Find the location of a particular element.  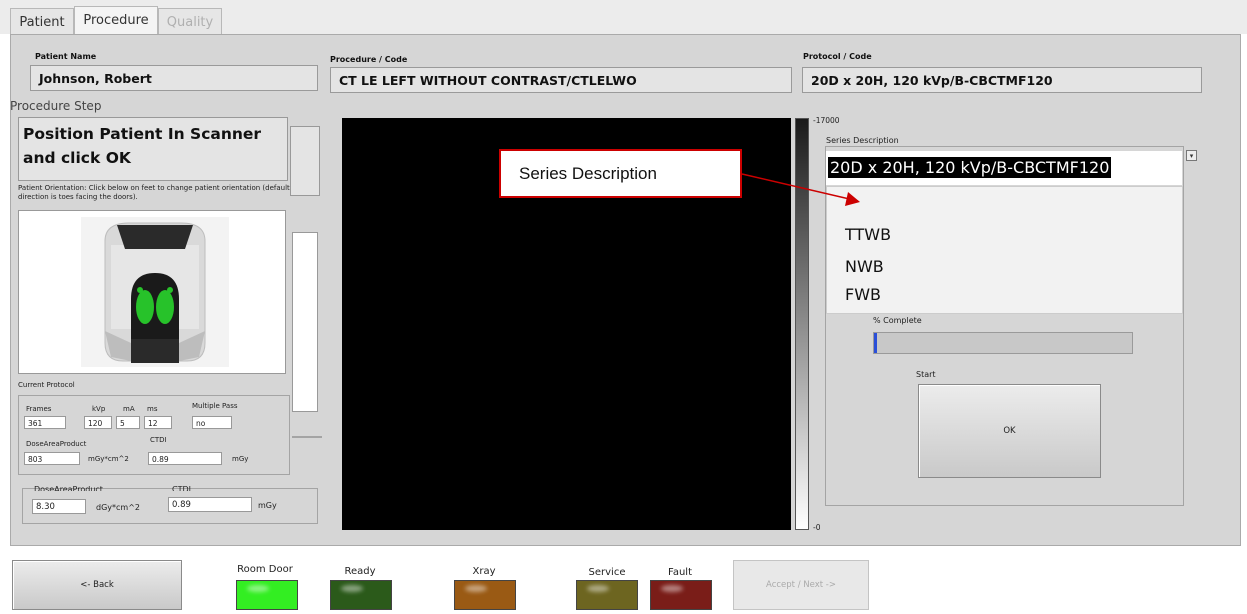

ma-label: mA is located at coordinates (129, 409).